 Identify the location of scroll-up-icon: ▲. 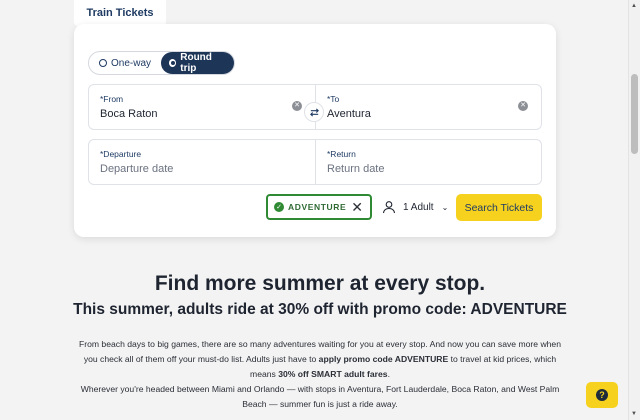
(634, 6).